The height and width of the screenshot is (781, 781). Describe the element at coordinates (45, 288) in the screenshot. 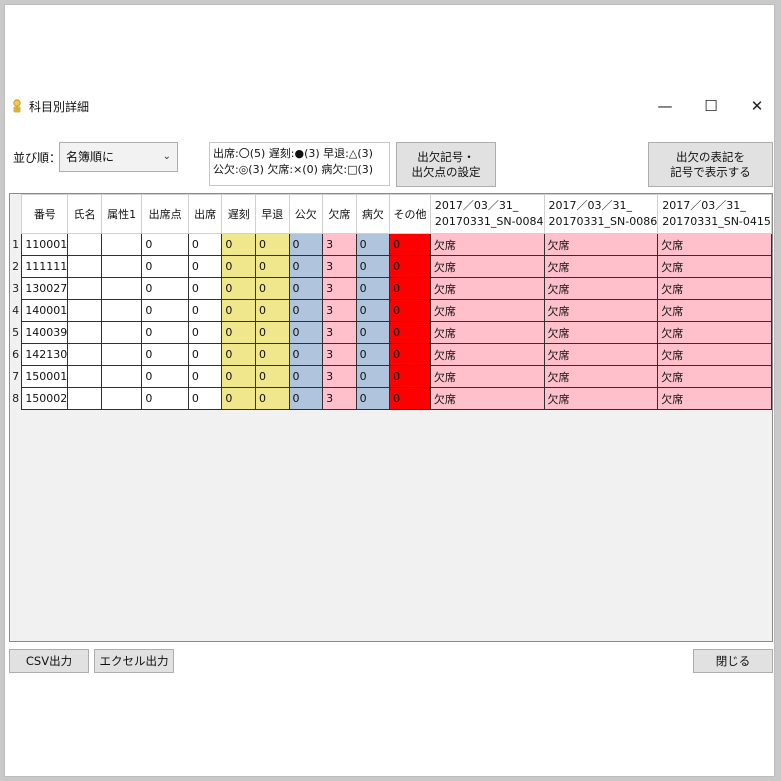

I see `grid-cell: 130027` at that location.